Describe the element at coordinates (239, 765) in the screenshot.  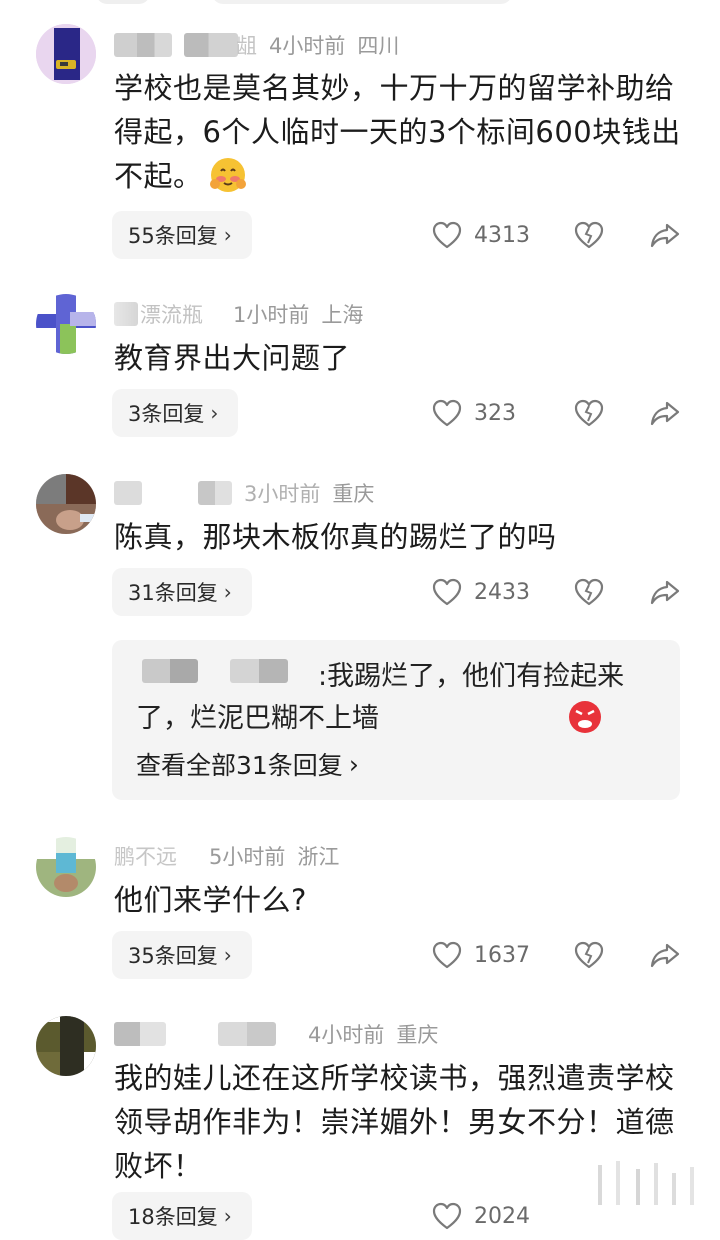
I see `view-all-label: 查看全部31条回复` at that location.